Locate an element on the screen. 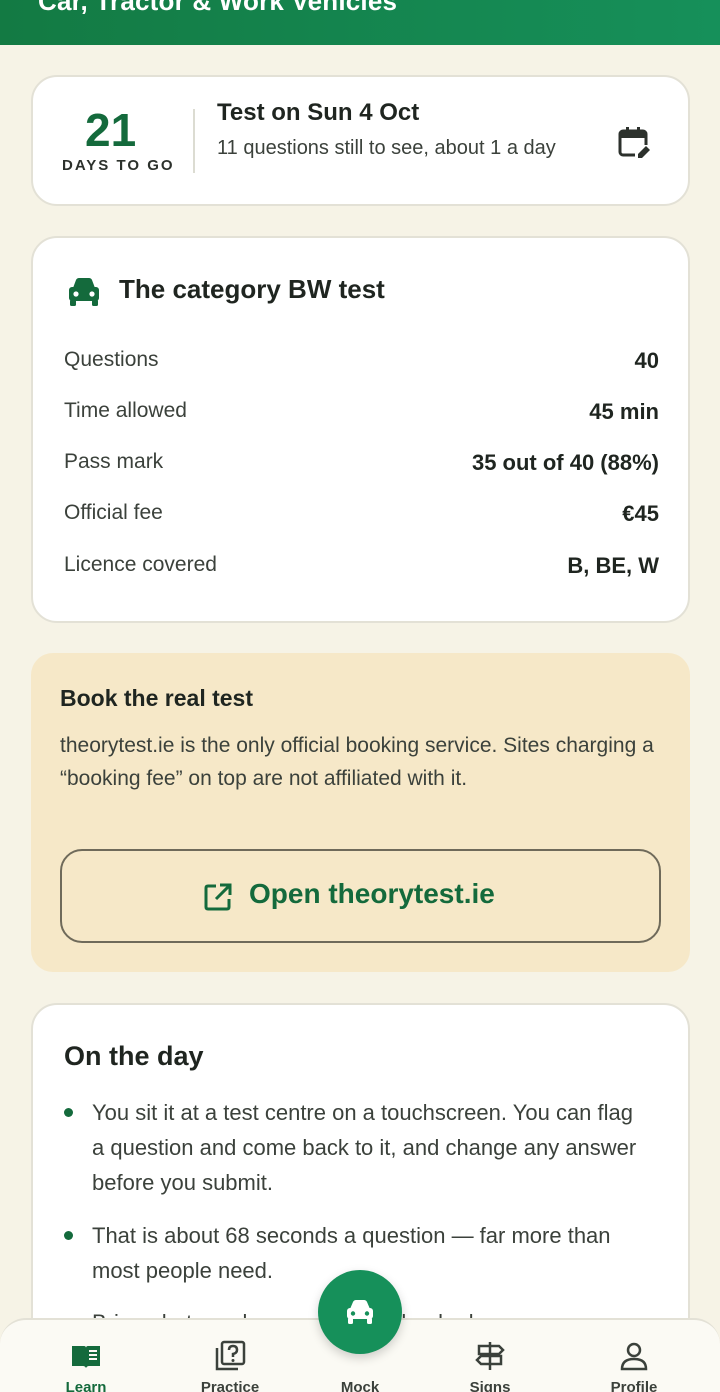  question-icon is located at coordinates (230, 1355).